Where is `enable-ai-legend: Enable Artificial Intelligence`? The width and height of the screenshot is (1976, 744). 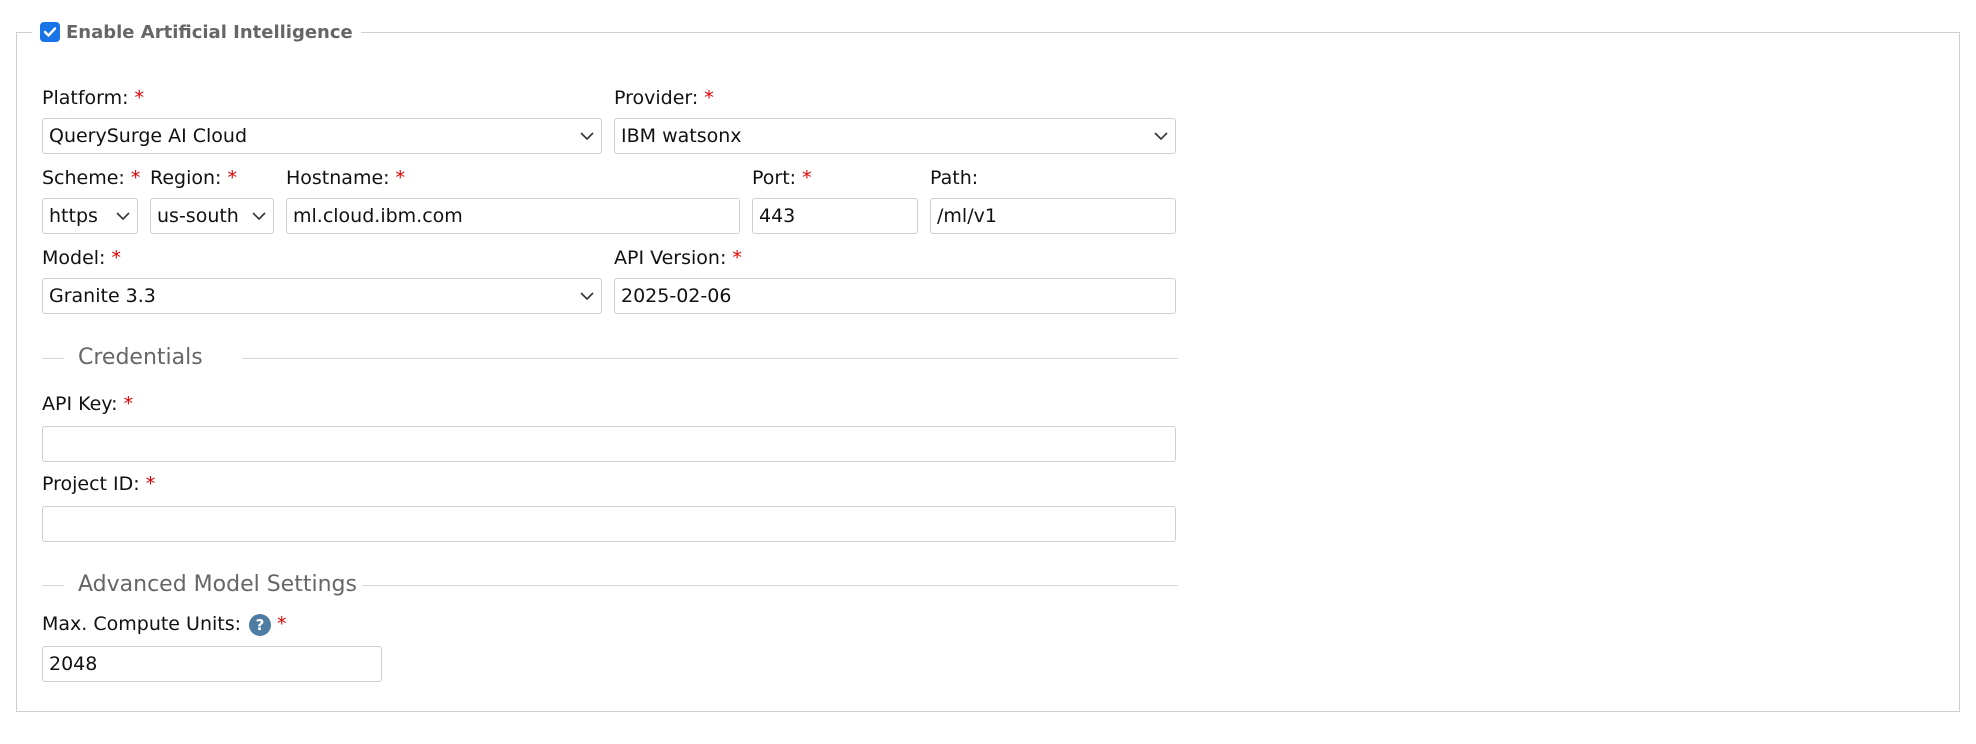 enable-ai-legend: Enable Artificial Intelligence is located at coordinates (196, 32).